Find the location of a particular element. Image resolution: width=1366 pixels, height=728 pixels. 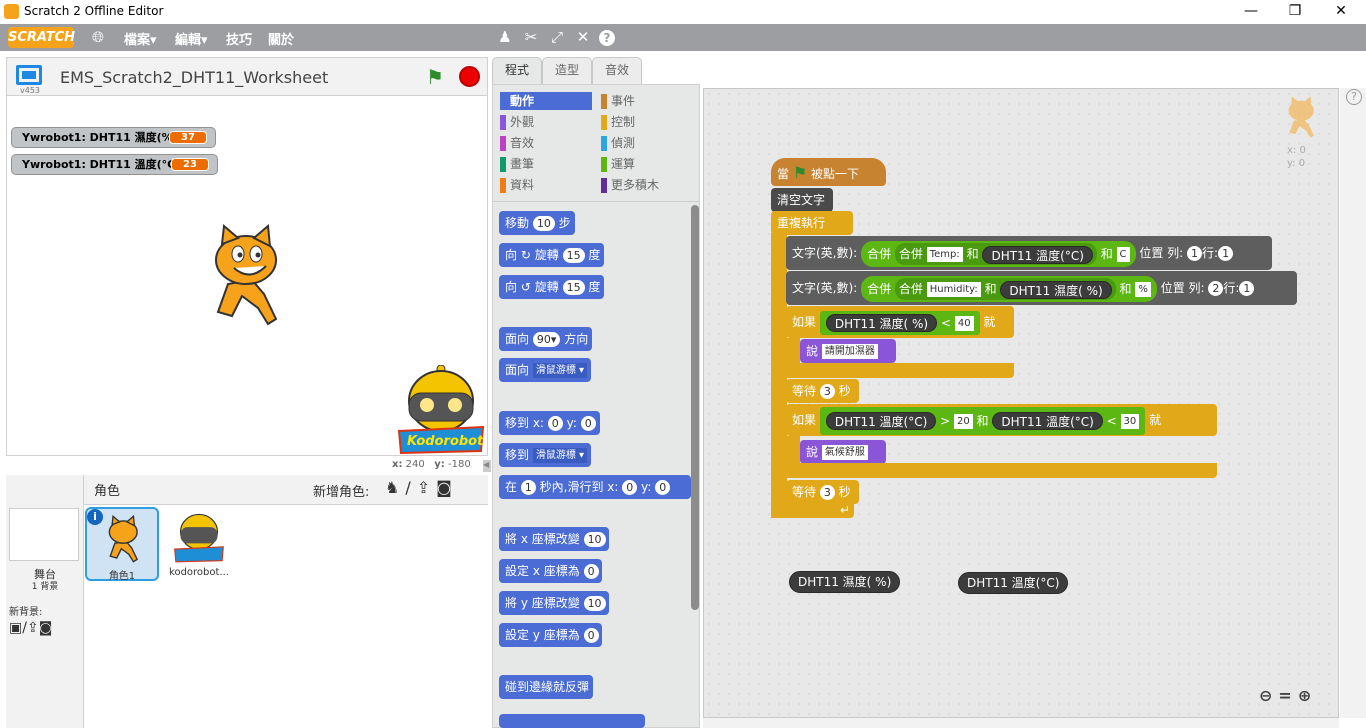

paint-sprite-icon: / is located at coordinates (410, 487).